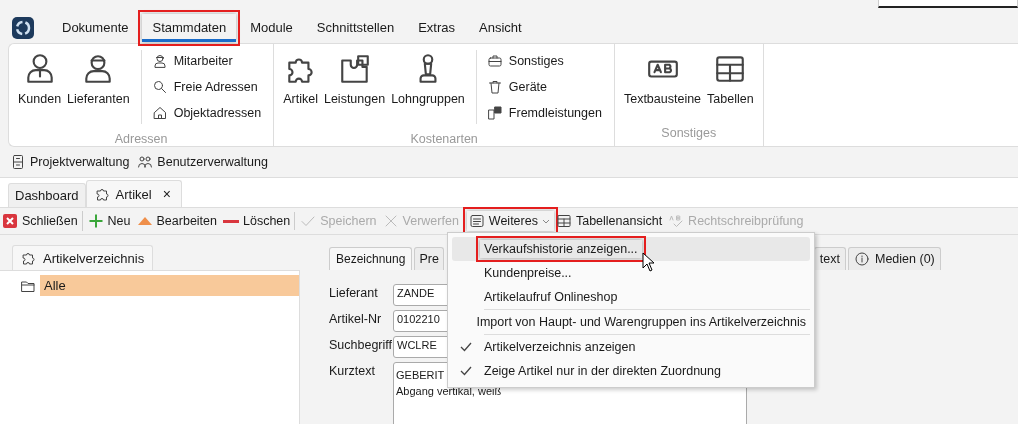  What do you see at coordinates (133, 193) in the screenshot?
I see `document-tab: Artikel ×` at bounding box center [133, 193].